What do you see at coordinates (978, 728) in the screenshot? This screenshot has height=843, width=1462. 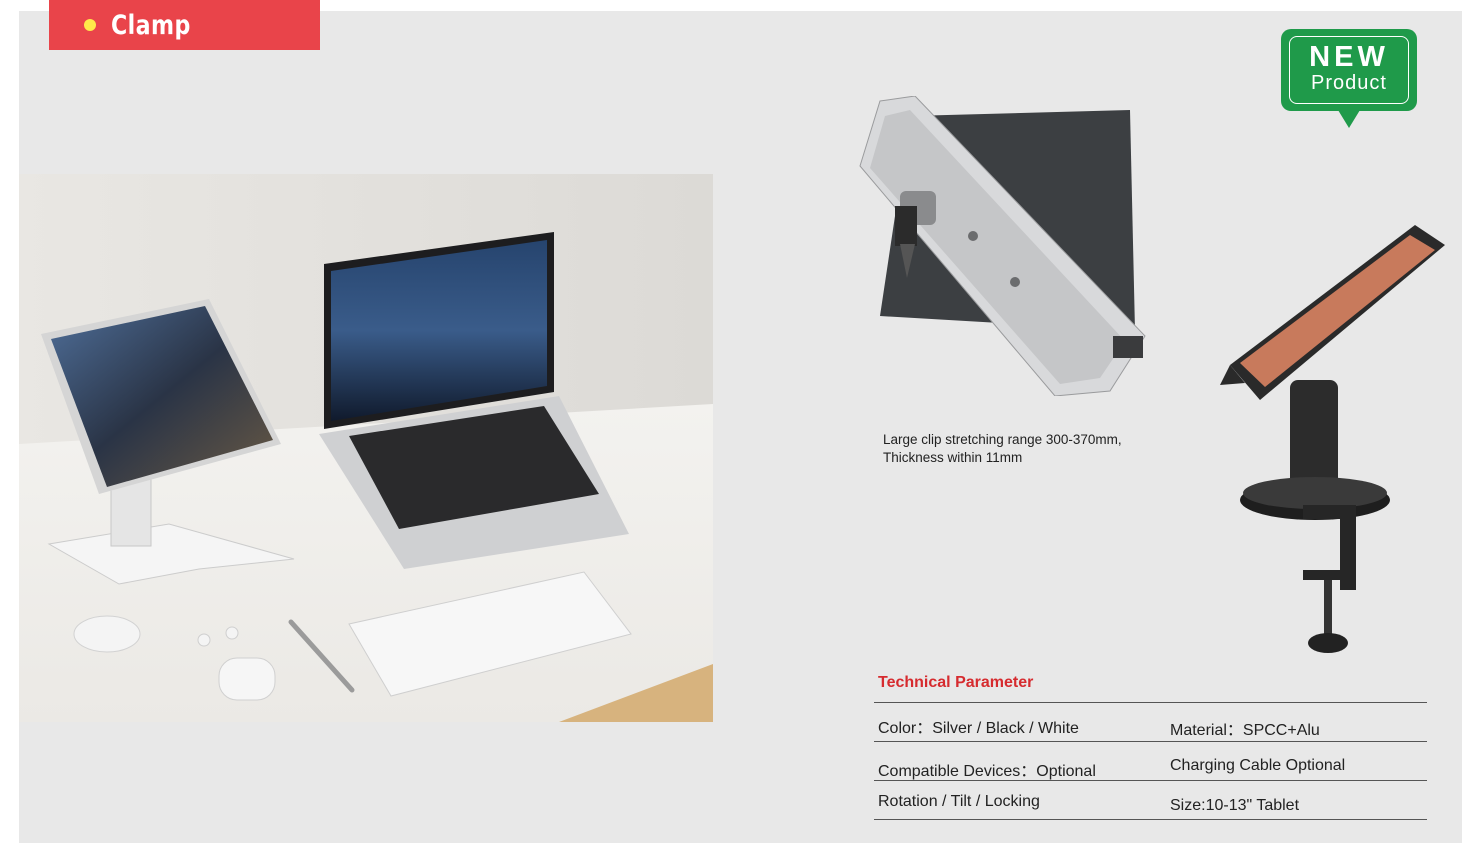 I see `spec-color: Color：Silver / Black / White` at bounding box center [978, 728].